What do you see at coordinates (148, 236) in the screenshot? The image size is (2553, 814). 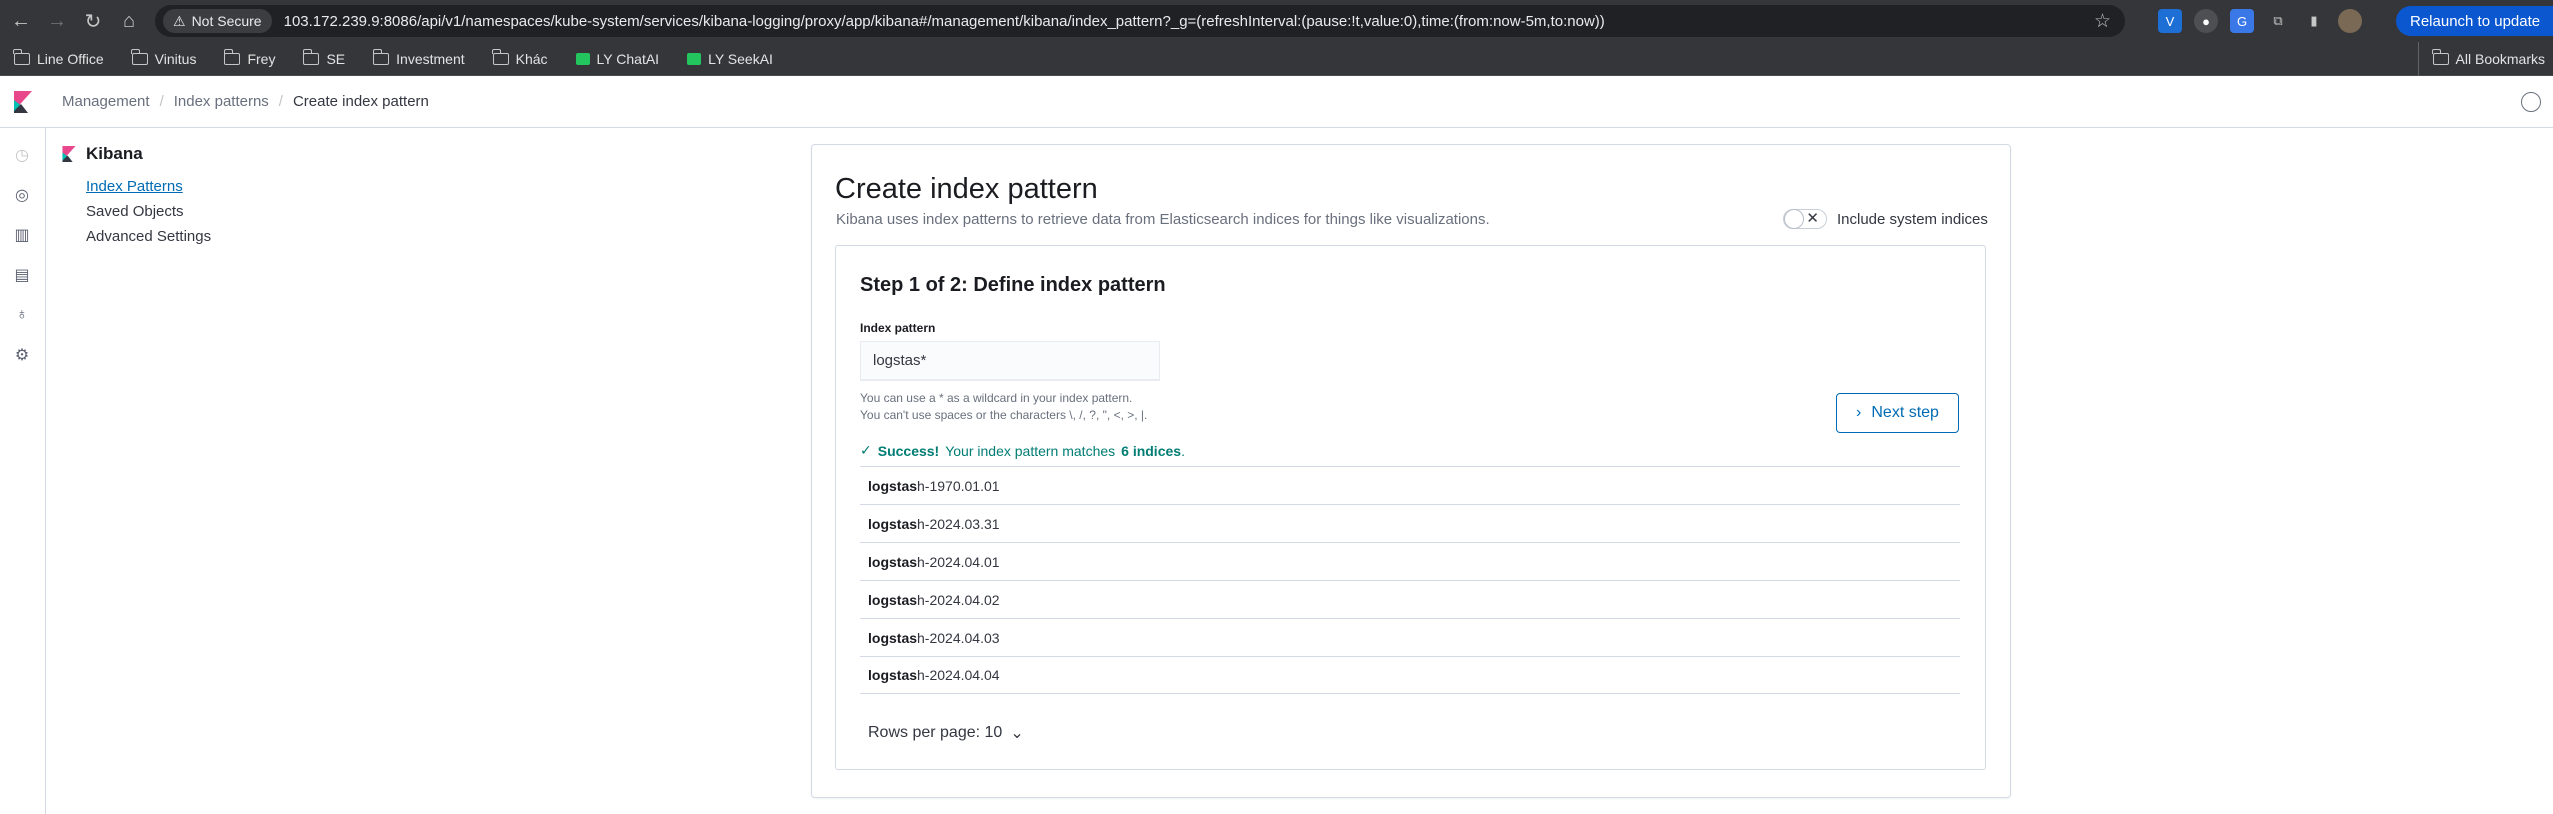 I see `sidebar-item-advanced-settings: Advanced Settings` at bounding box center [148, 236].